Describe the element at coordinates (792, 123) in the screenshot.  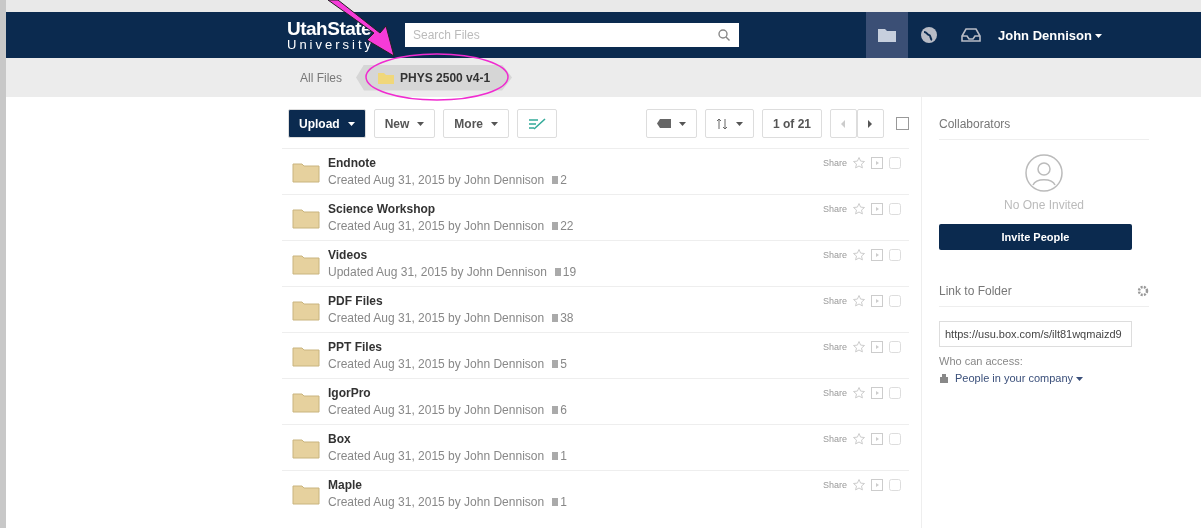
I see `page-indicator: 1 of 21` at that location.